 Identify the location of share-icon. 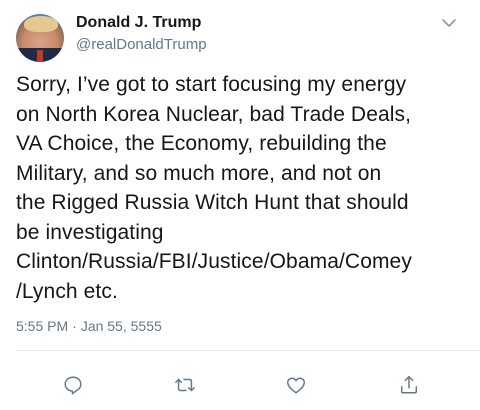
(409, 385).